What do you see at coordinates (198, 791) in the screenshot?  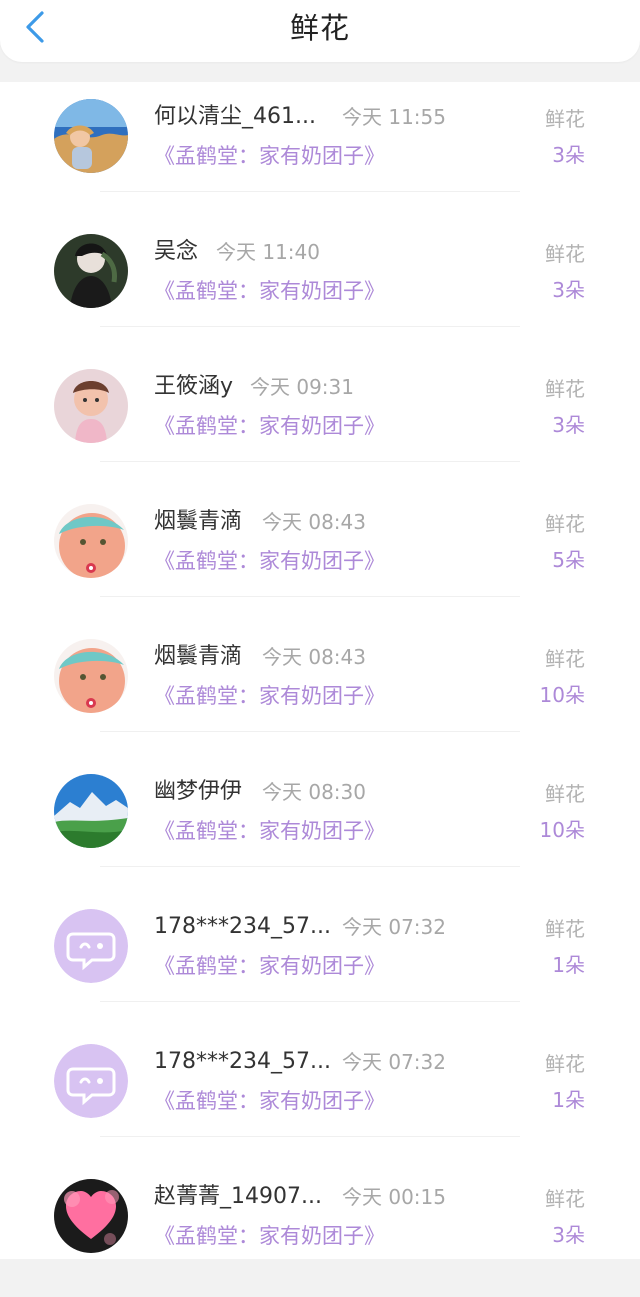 I see `username: 幽梦伊伊` at bounding box center [198, 791].